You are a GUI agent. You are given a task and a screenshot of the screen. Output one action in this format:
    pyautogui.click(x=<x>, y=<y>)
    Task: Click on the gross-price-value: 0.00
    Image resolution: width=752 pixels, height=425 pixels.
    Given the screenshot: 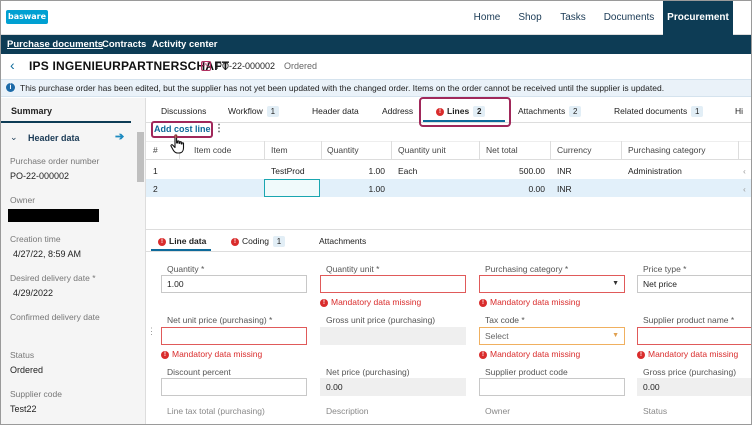 What is the action you would take?
    pyautogui.click(x=694, y=387)
    